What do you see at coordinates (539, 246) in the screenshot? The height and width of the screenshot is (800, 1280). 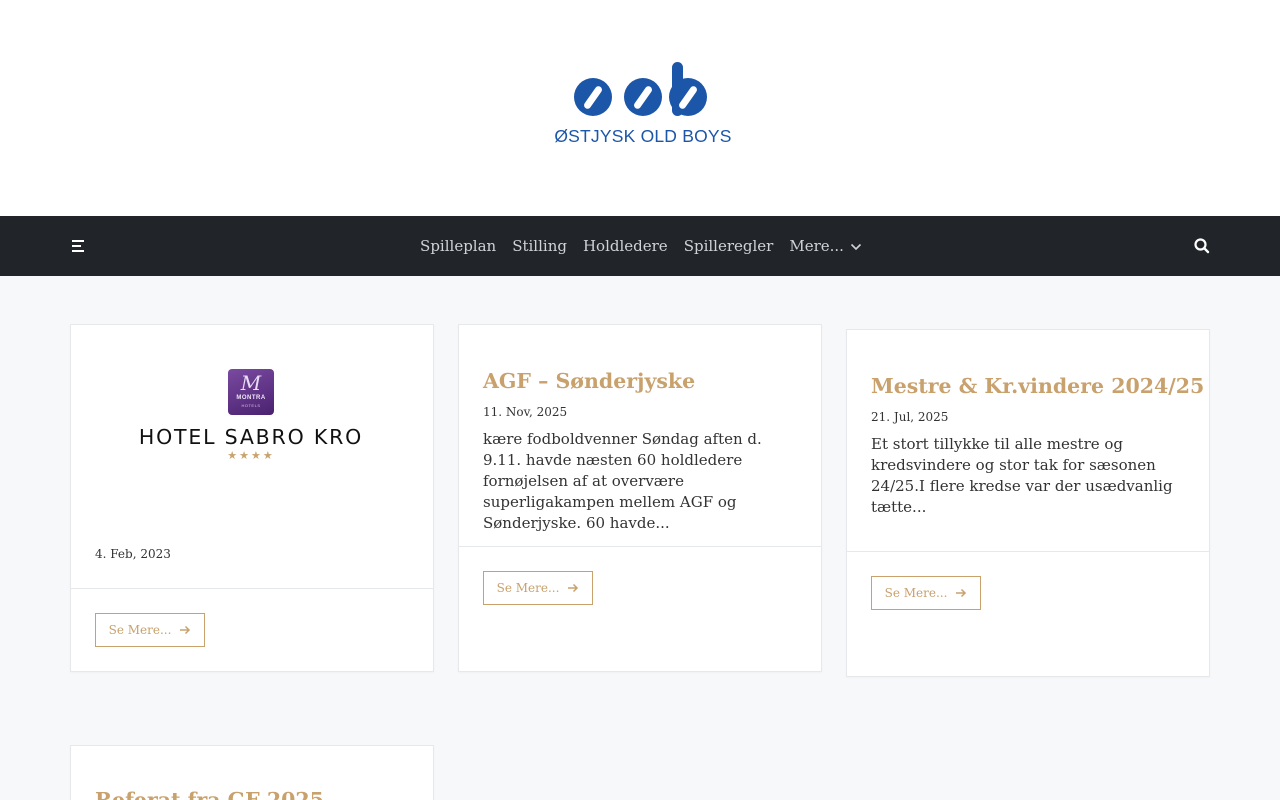 I see `nav-link-stilling: Stilling` at bounding box center [539, 246].